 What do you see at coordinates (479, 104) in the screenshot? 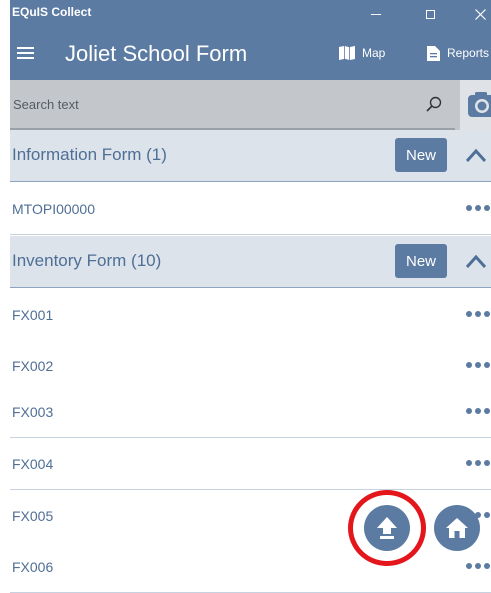
I see `camera-icon` at bounding box center [479, 104].